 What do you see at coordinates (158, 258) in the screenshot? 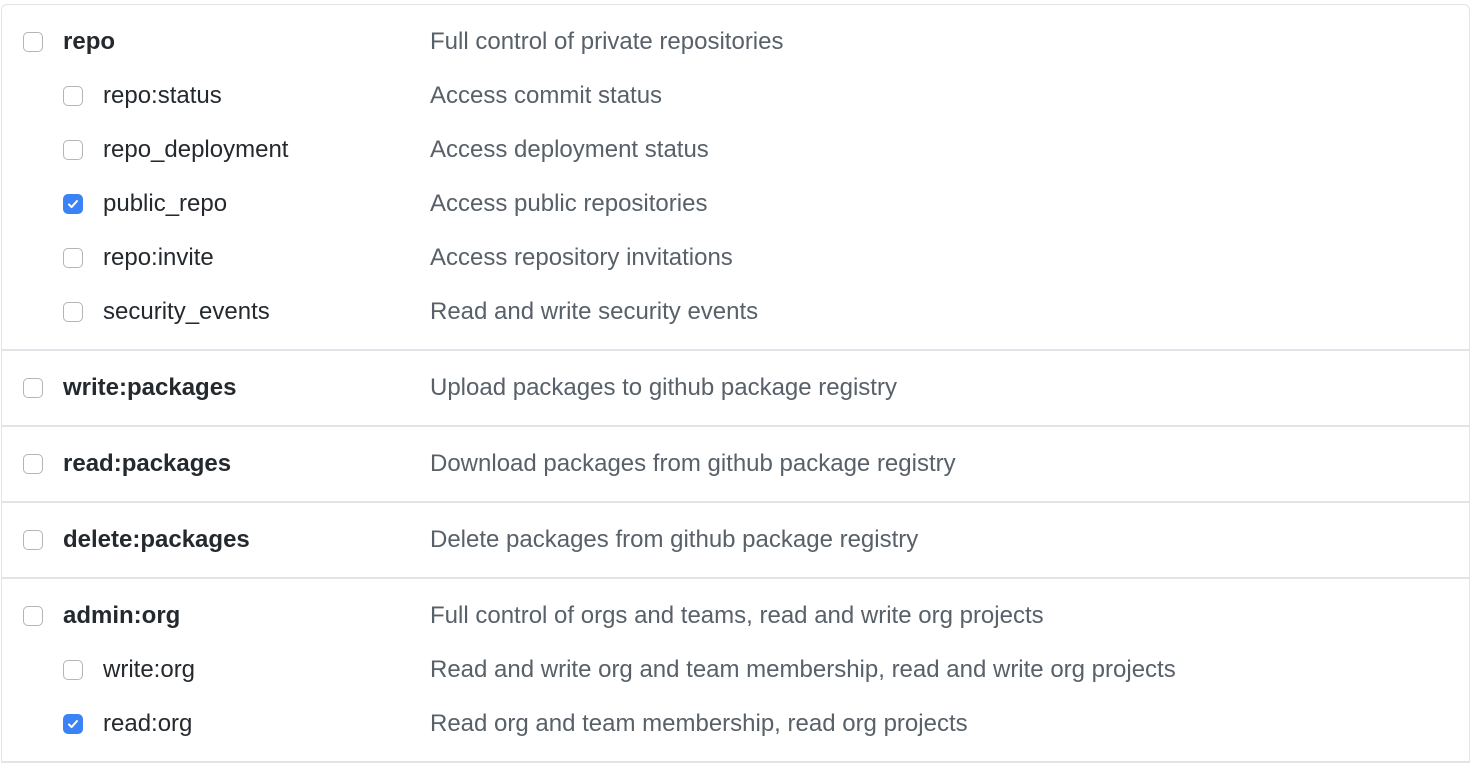
I see `scope-name: repo:invite` at bounding box center [158, 258].